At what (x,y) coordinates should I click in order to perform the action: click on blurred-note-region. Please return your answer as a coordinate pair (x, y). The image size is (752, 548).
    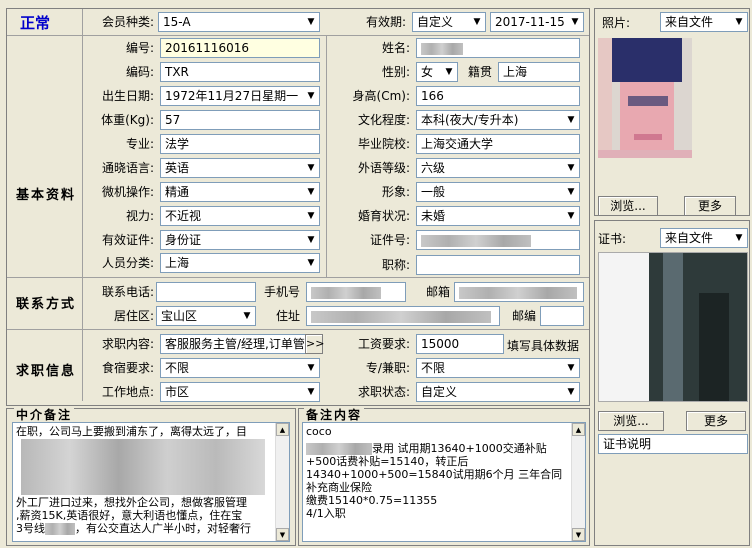
    Looking at the image, I should click on (143, 467).